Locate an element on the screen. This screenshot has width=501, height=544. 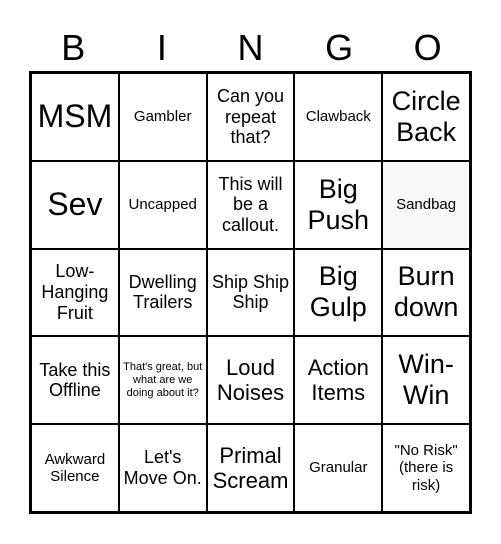
bingo-cell: Primal Scream is located at coordinates (250, 468).